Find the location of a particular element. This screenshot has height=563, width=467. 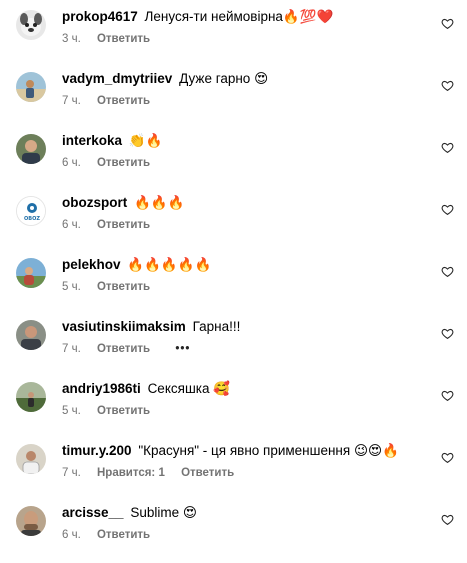

bald-man-avatar-image is located at coordinates (31, 521).